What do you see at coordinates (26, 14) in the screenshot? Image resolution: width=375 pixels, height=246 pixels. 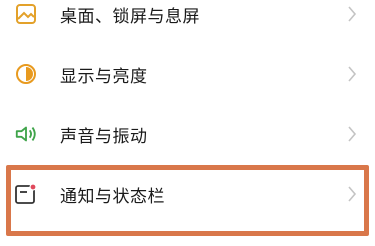 I see `wallpaper-icon` at bounding box center [26, 14].